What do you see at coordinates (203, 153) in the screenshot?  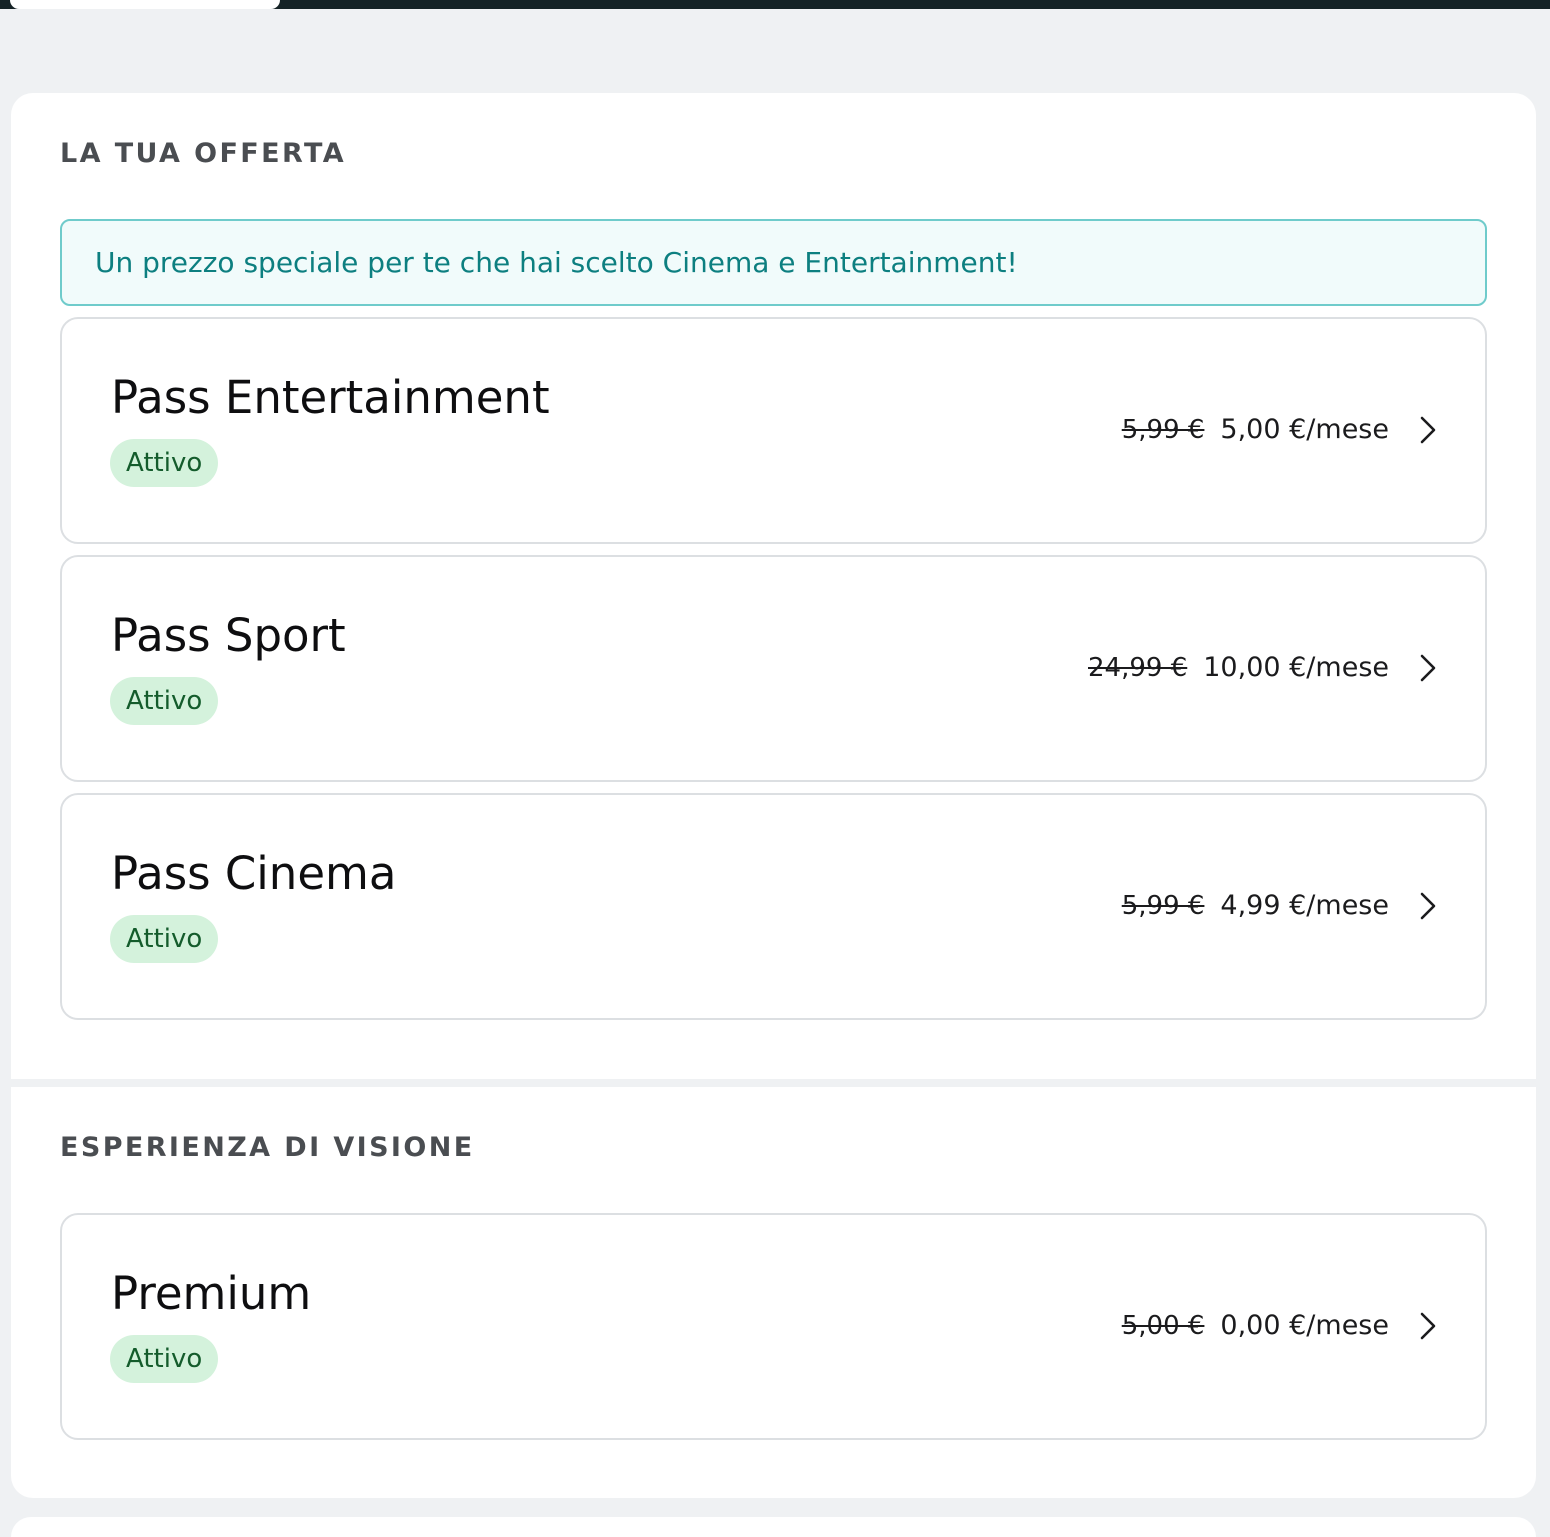 I see `section-title-offer: LA TUA OFFERTA` at bounding box center [203, 153].